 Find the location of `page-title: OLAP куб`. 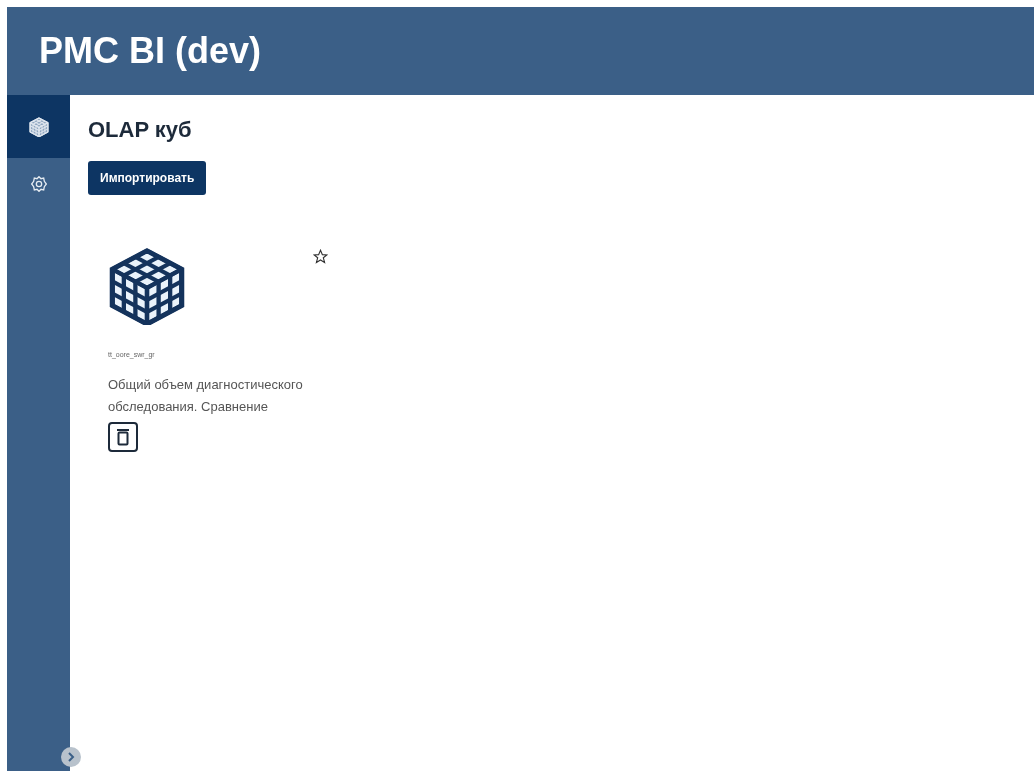

page-title: OLAP куб is located at coordinates (140, 130).